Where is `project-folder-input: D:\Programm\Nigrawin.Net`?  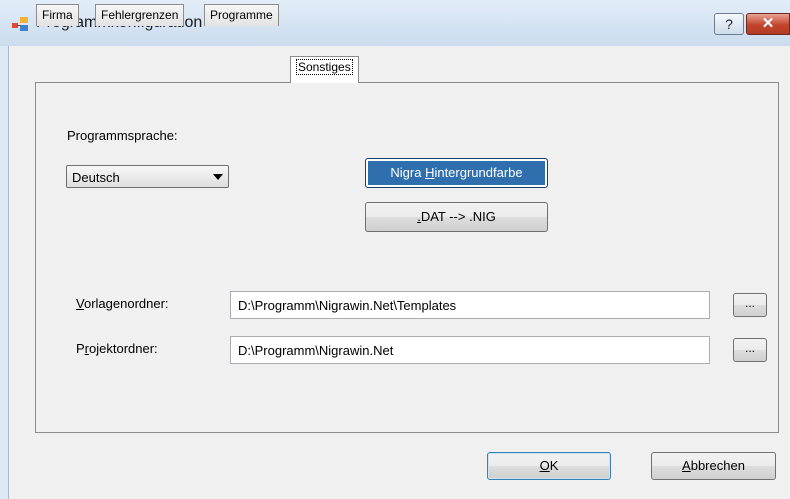
project-folder-input: D:\Programm\Nigrawin.Net is located at coordinates (470, 350).